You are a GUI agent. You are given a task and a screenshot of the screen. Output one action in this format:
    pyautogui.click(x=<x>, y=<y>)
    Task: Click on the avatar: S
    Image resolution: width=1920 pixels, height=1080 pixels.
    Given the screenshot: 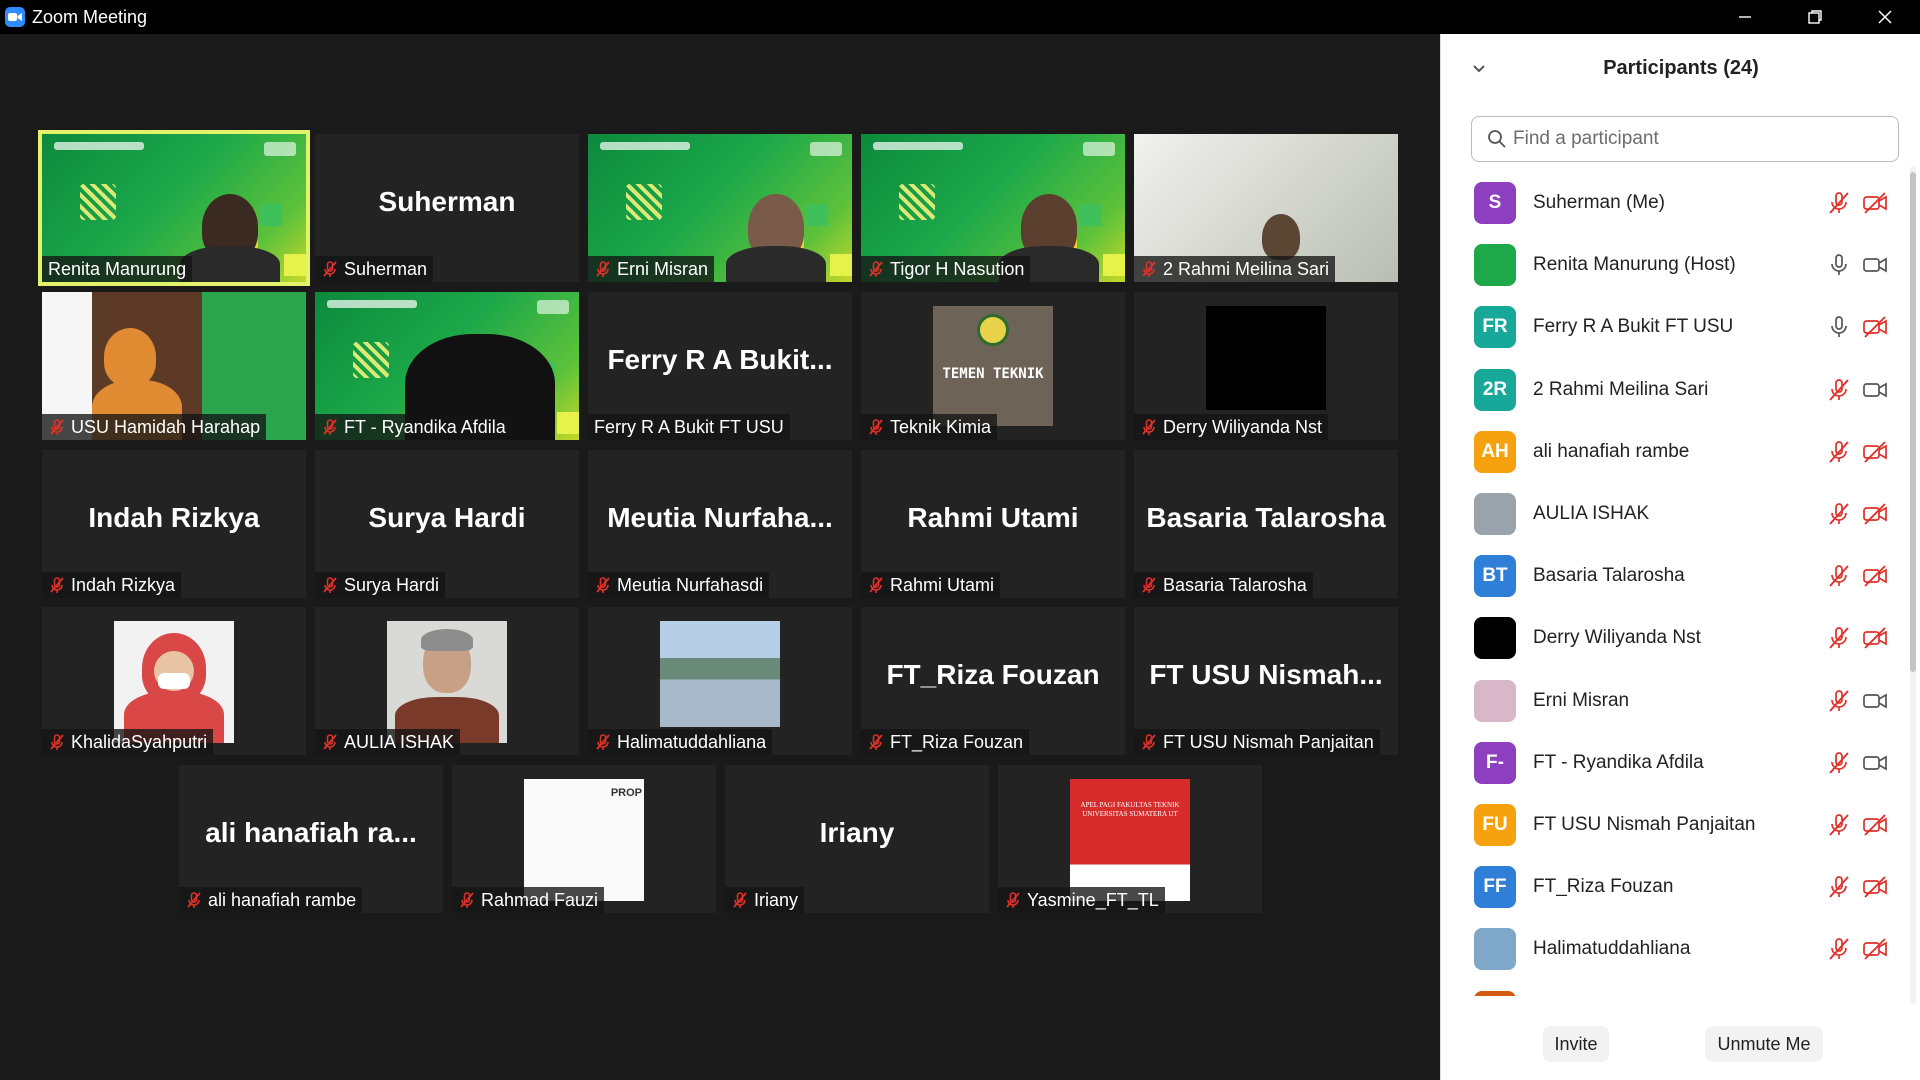 What is the action you would take?
    pyautogui.click(x=1495, y=203)
    